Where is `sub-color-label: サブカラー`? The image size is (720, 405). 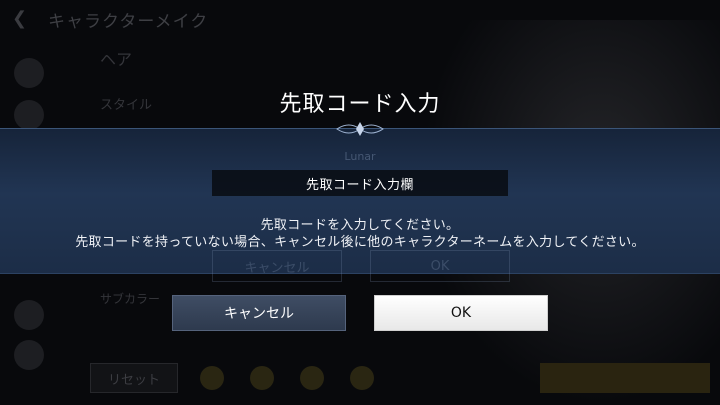 sub-color-label: サブカラー is located at coordinates (130, 299).